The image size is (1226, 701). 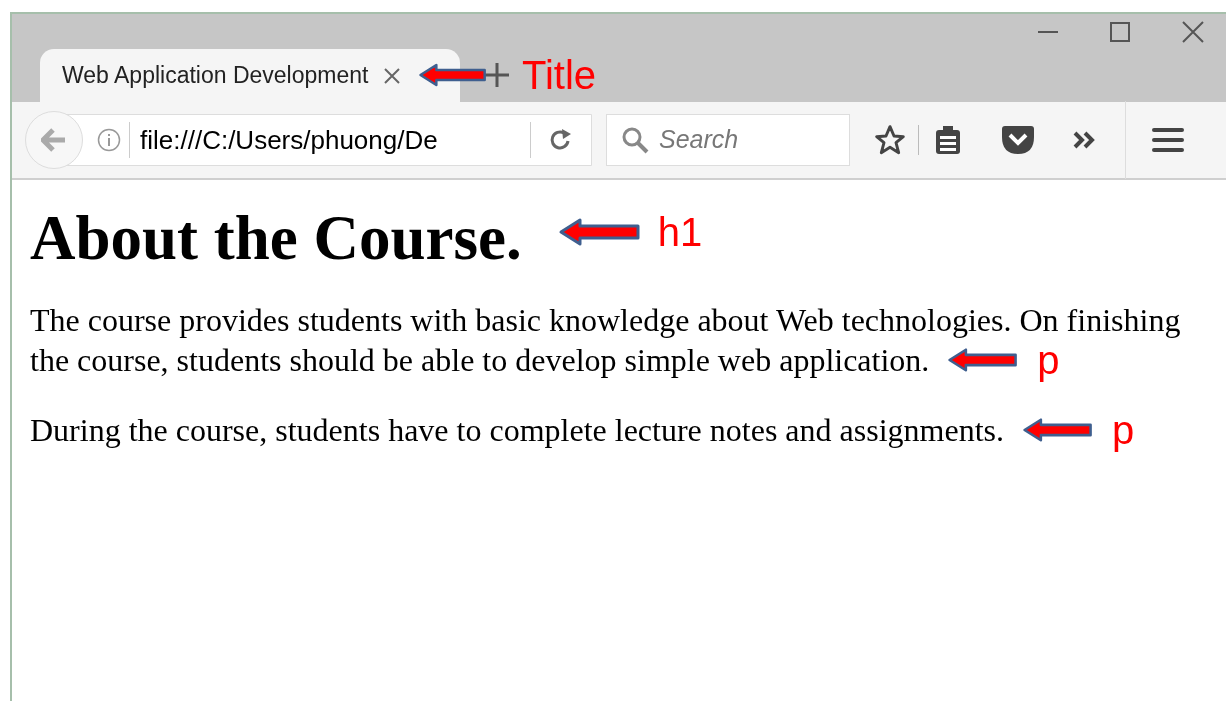 I want to click on info-icon, so click(x=109, y=140).